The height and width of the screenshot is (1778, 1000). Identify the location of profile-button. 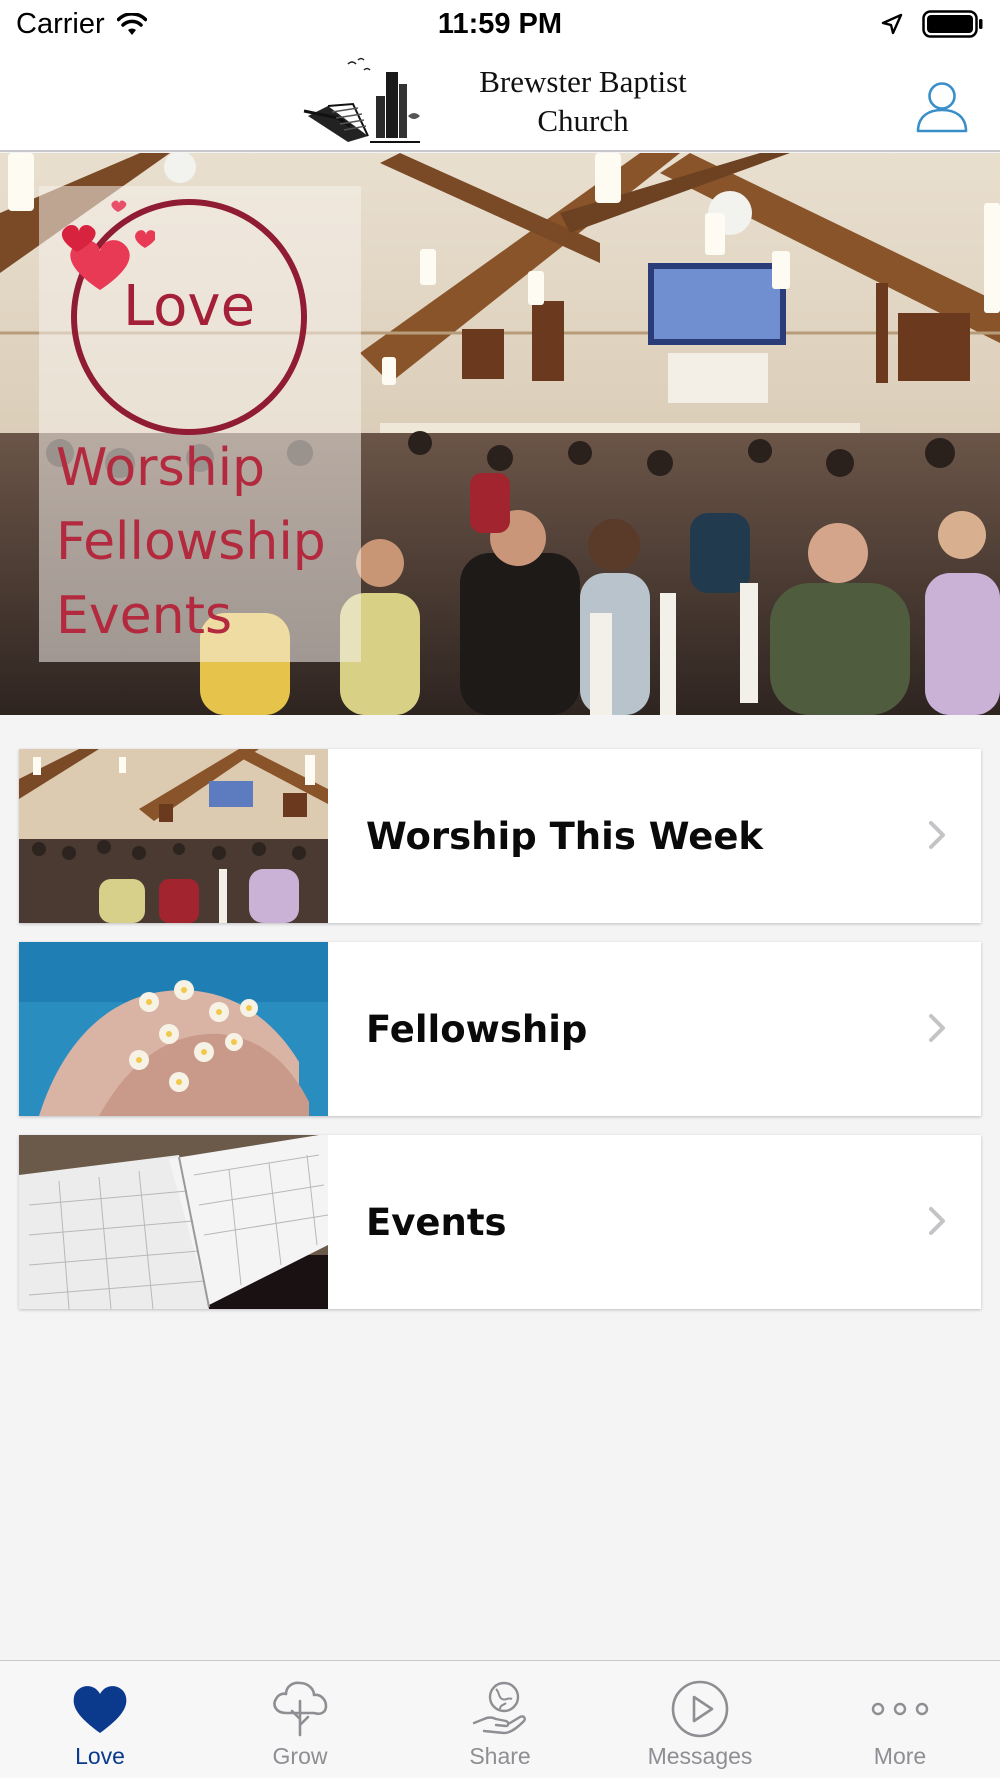
(942, 106).